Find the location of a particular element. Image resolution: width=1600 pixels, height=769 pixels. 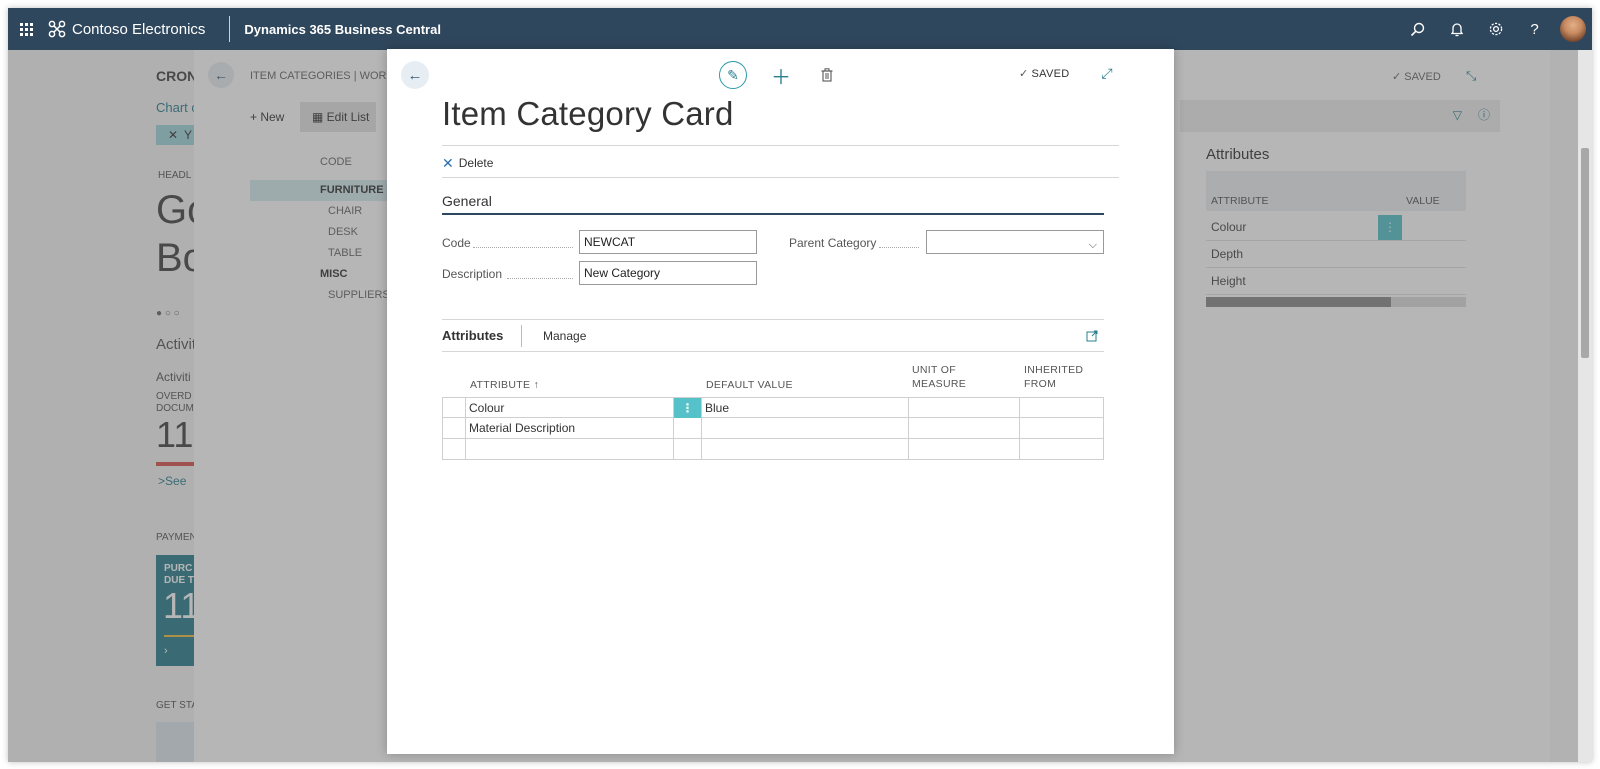

delete-button: ✕ Delete is located at coordinates (467, 163).